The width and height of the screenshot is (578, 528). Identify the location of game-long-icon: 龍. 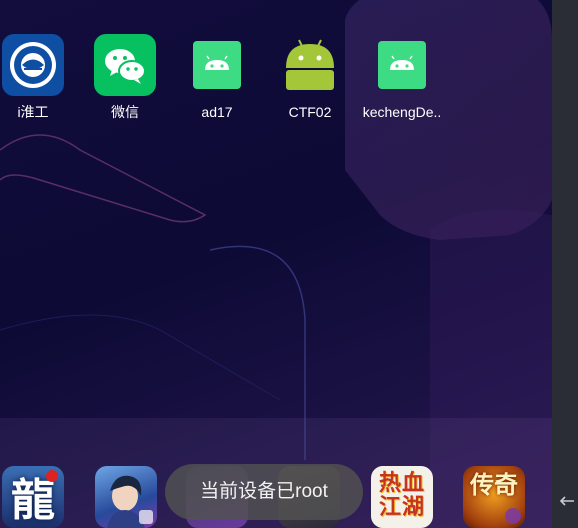
(33, 497).